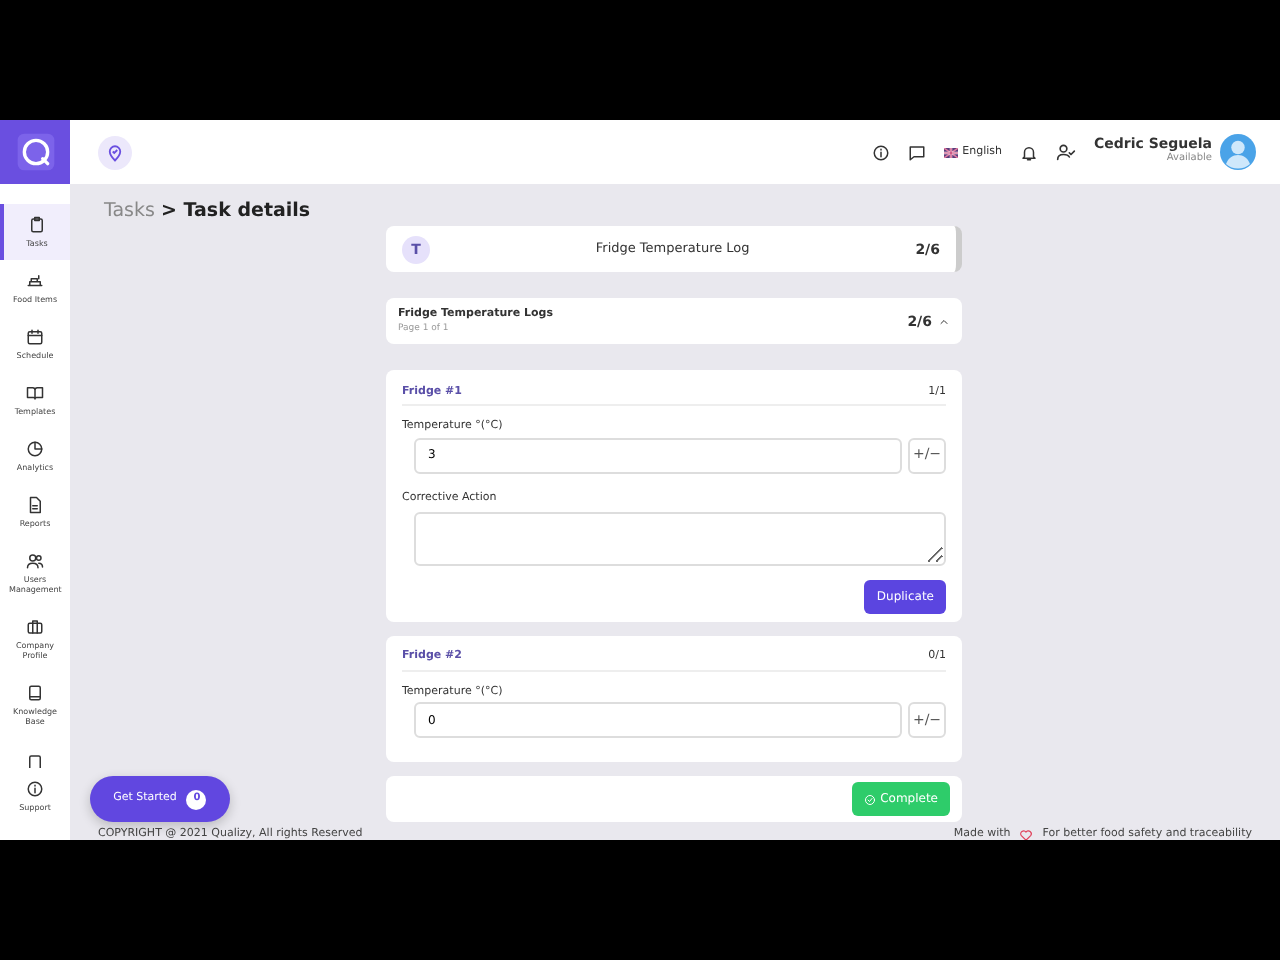 The image size is (1280, 960). What do you see at coordinates (1026, 833) in the screenshot?
I see `heart-icon` at bounding box center [1026, 833].